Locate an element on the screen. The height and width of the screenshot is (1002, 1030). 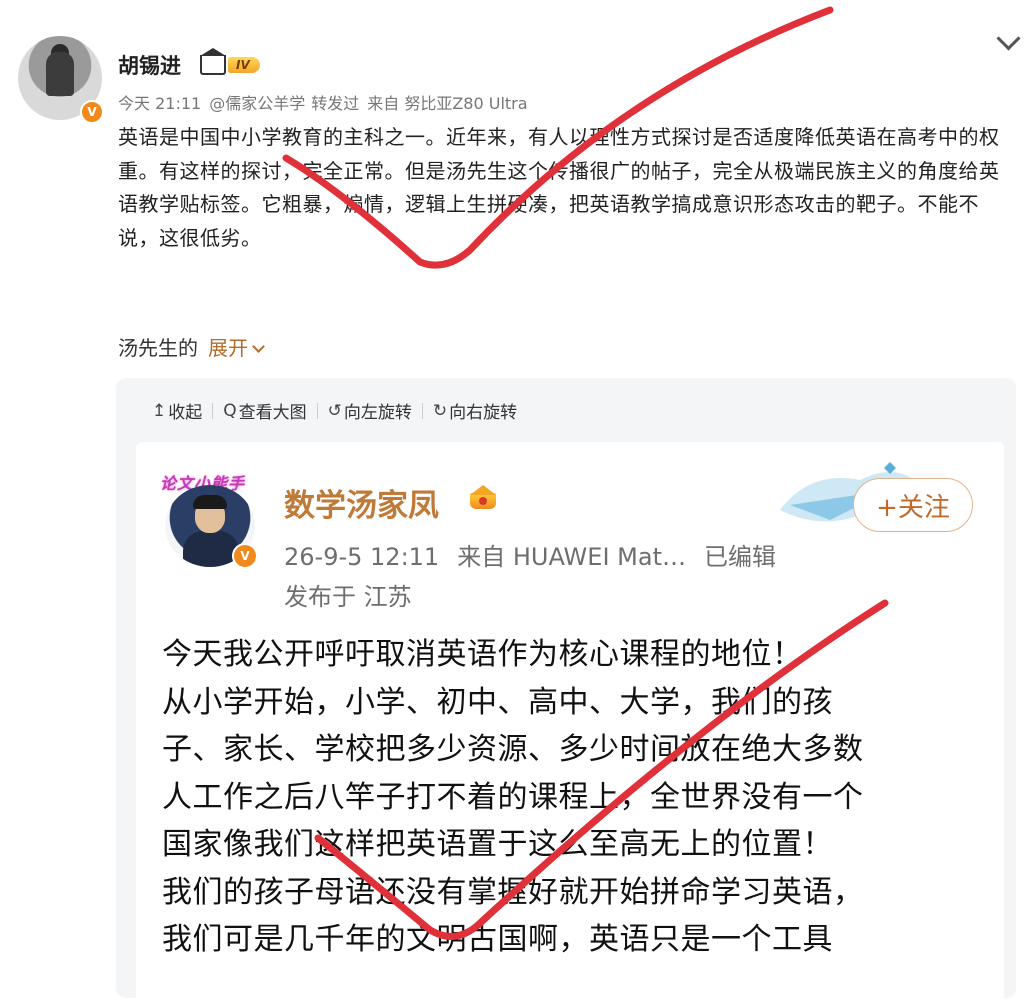
collapse-label: 收起 is located at coordinates (185, 413).